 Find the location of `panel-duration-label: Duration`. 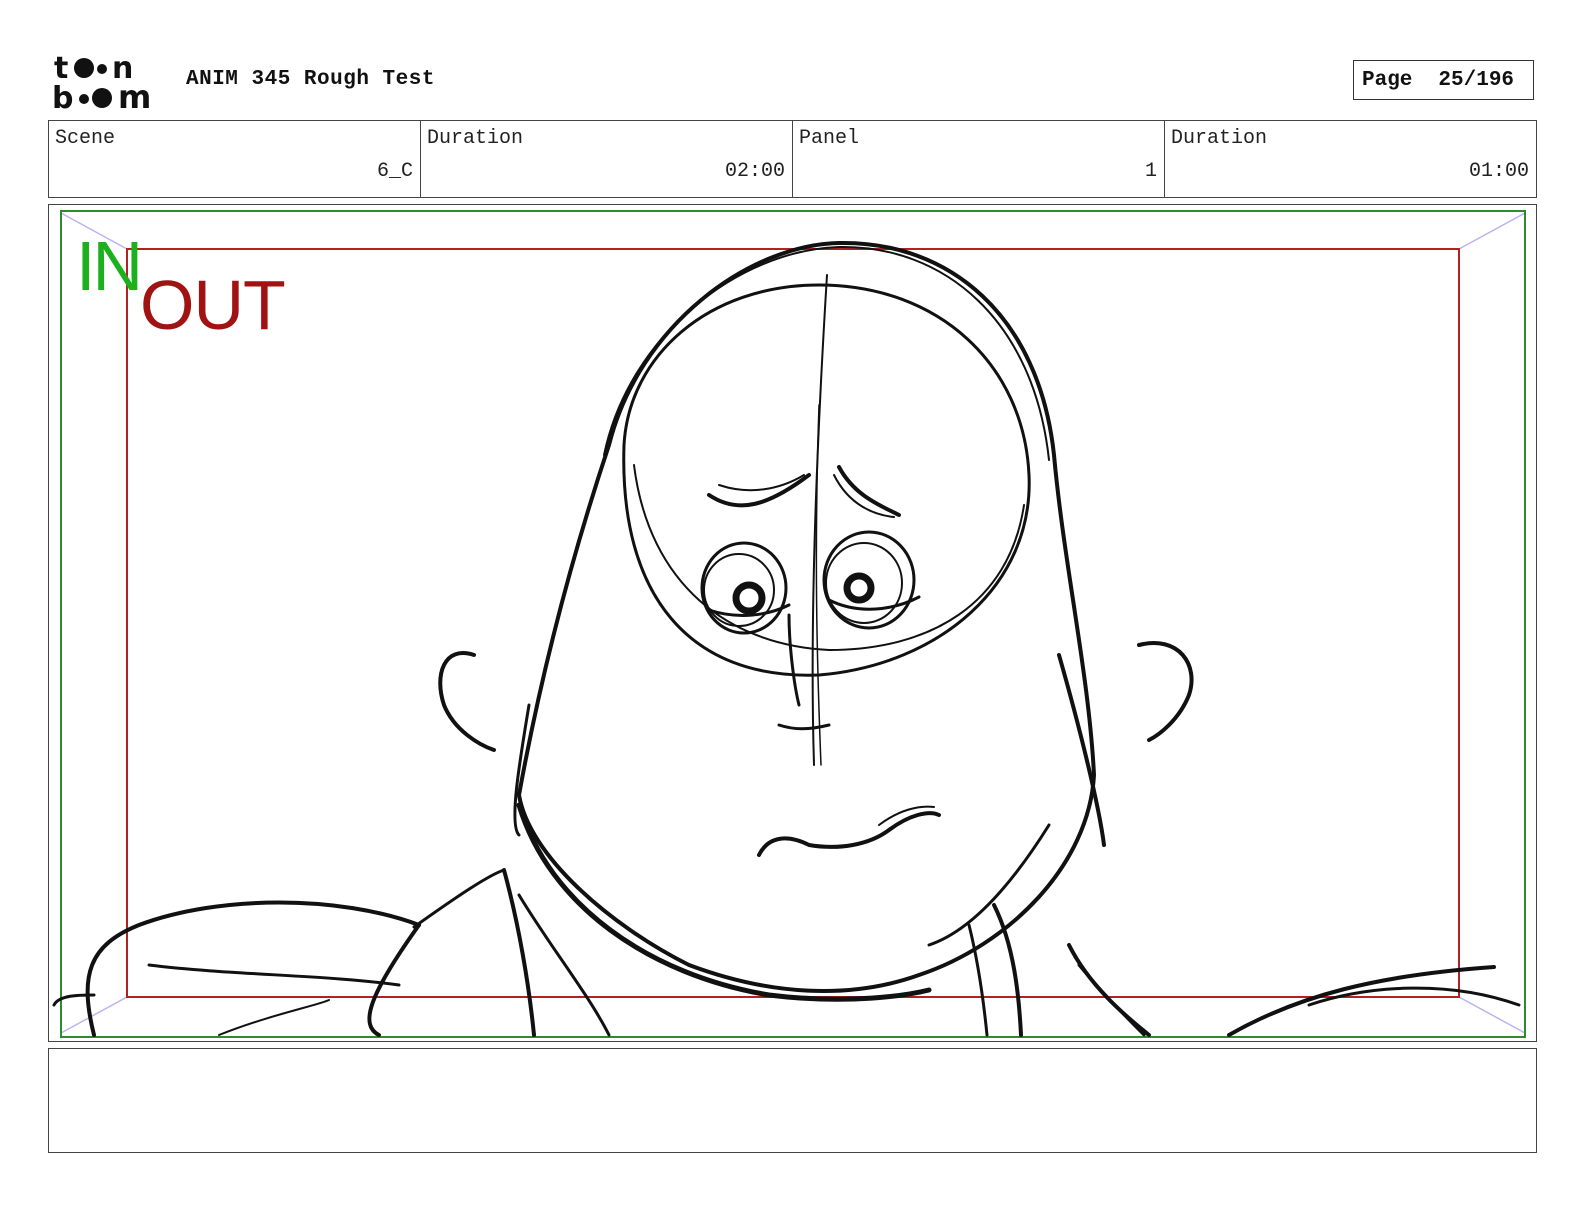

panel-duration-label: Duration is located at coordinates (1219, 138).